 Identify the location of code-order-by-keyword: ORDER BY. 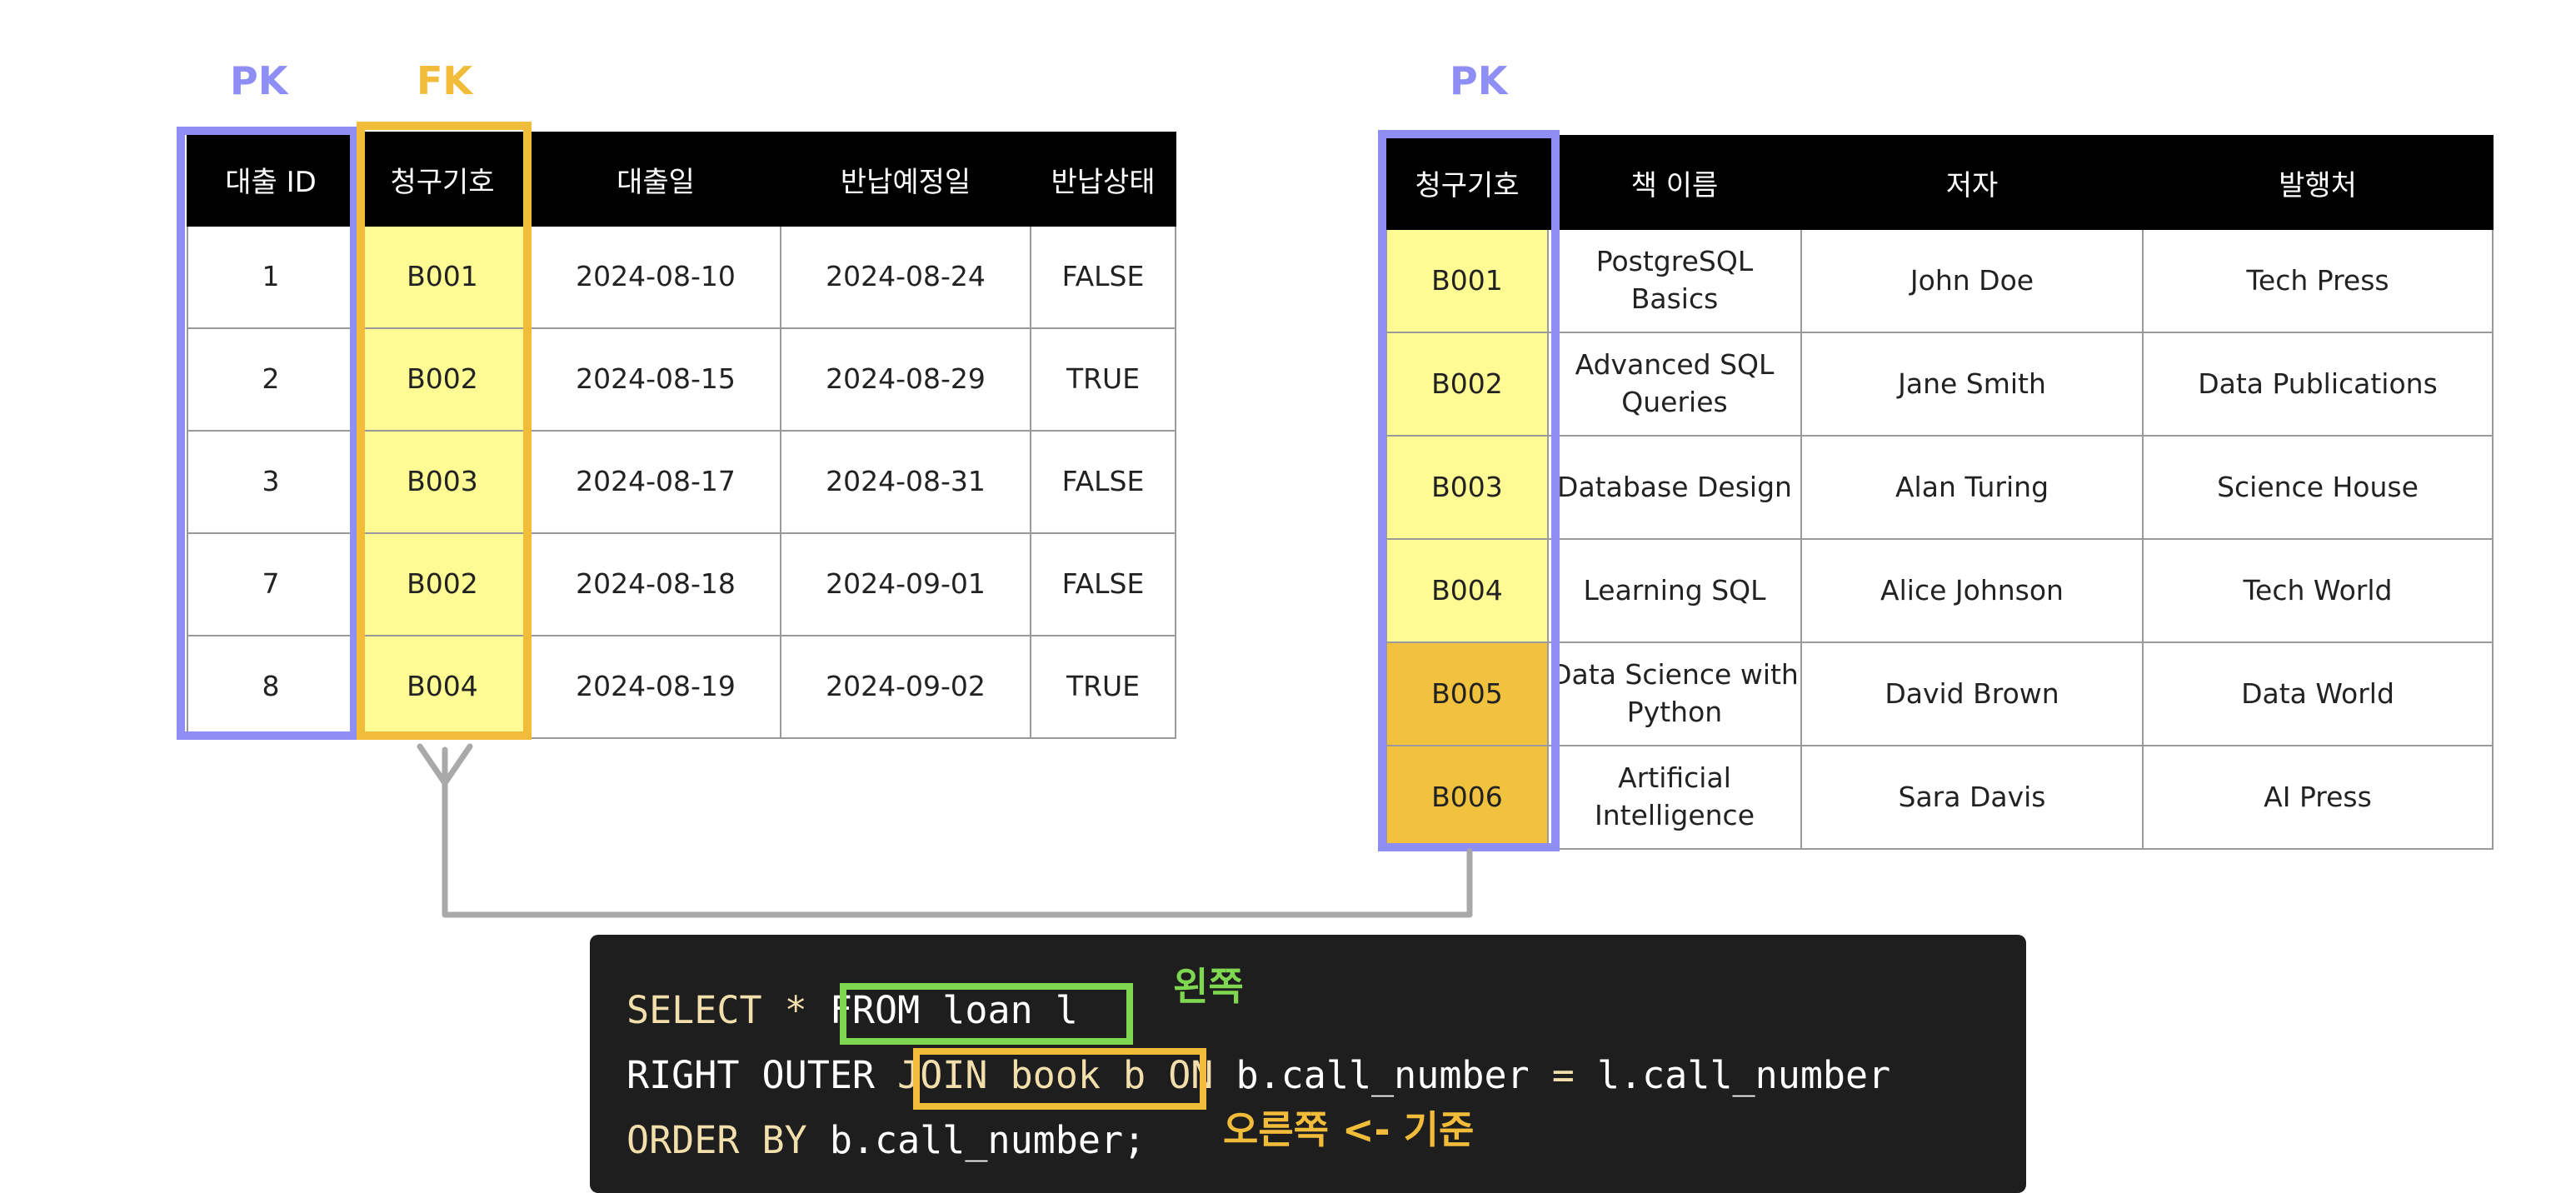
(717, 1140).